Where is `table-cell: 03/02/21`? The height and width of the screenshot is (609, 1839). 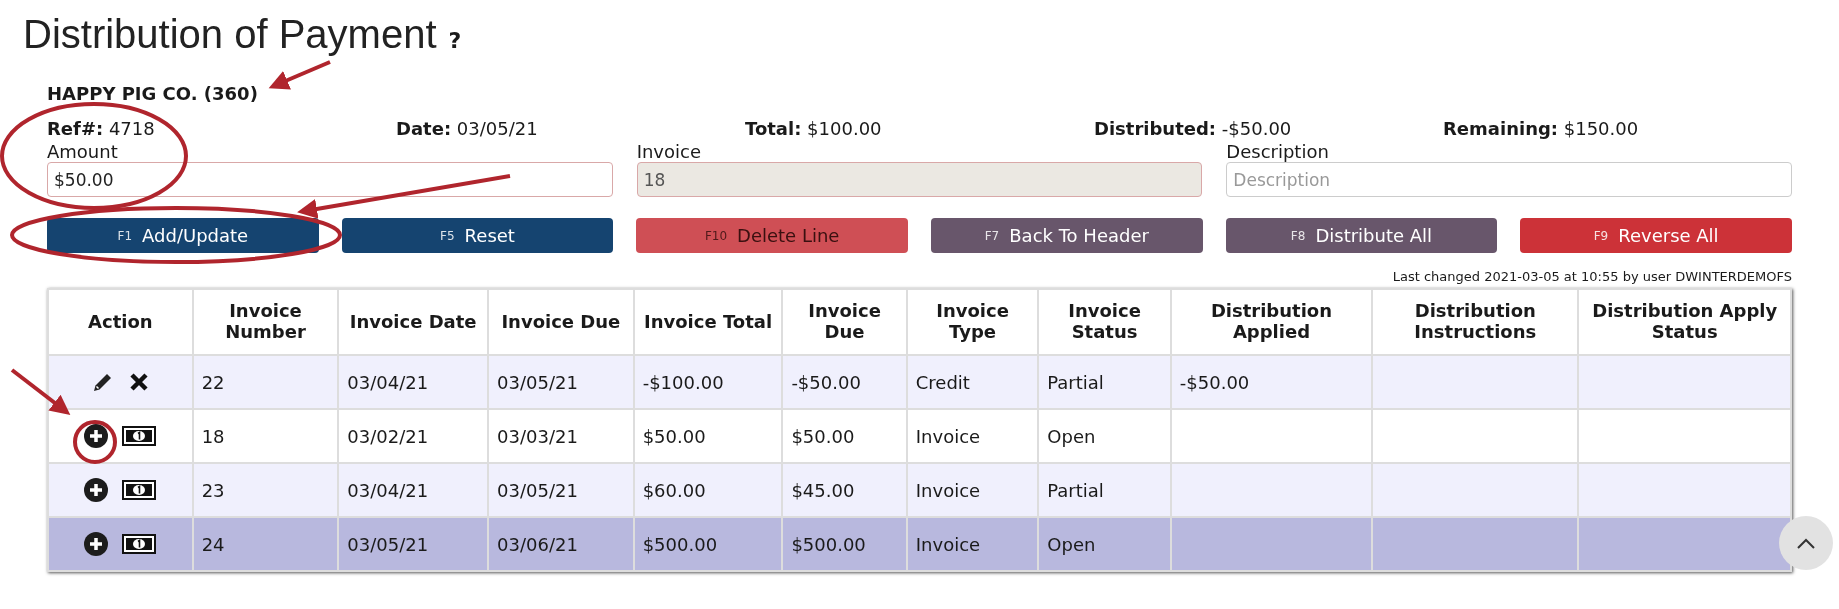 table-cell: 03/02/21 is located at coordinates (413, 436).